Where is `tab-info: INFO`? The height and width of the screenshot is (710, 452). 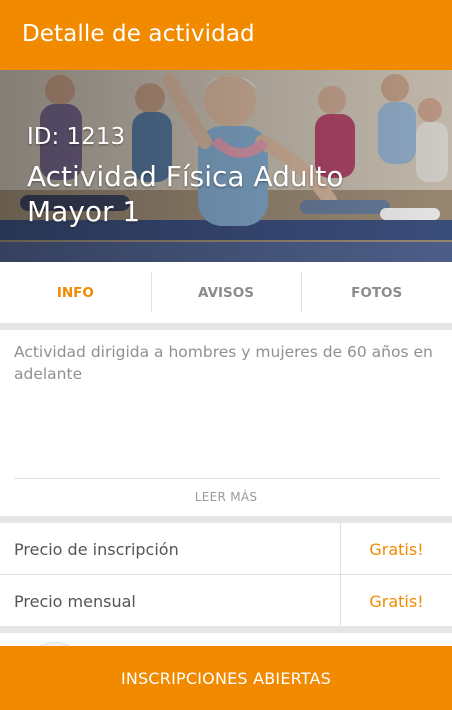 tab-info: INFO is located at coordinates (75, 293).